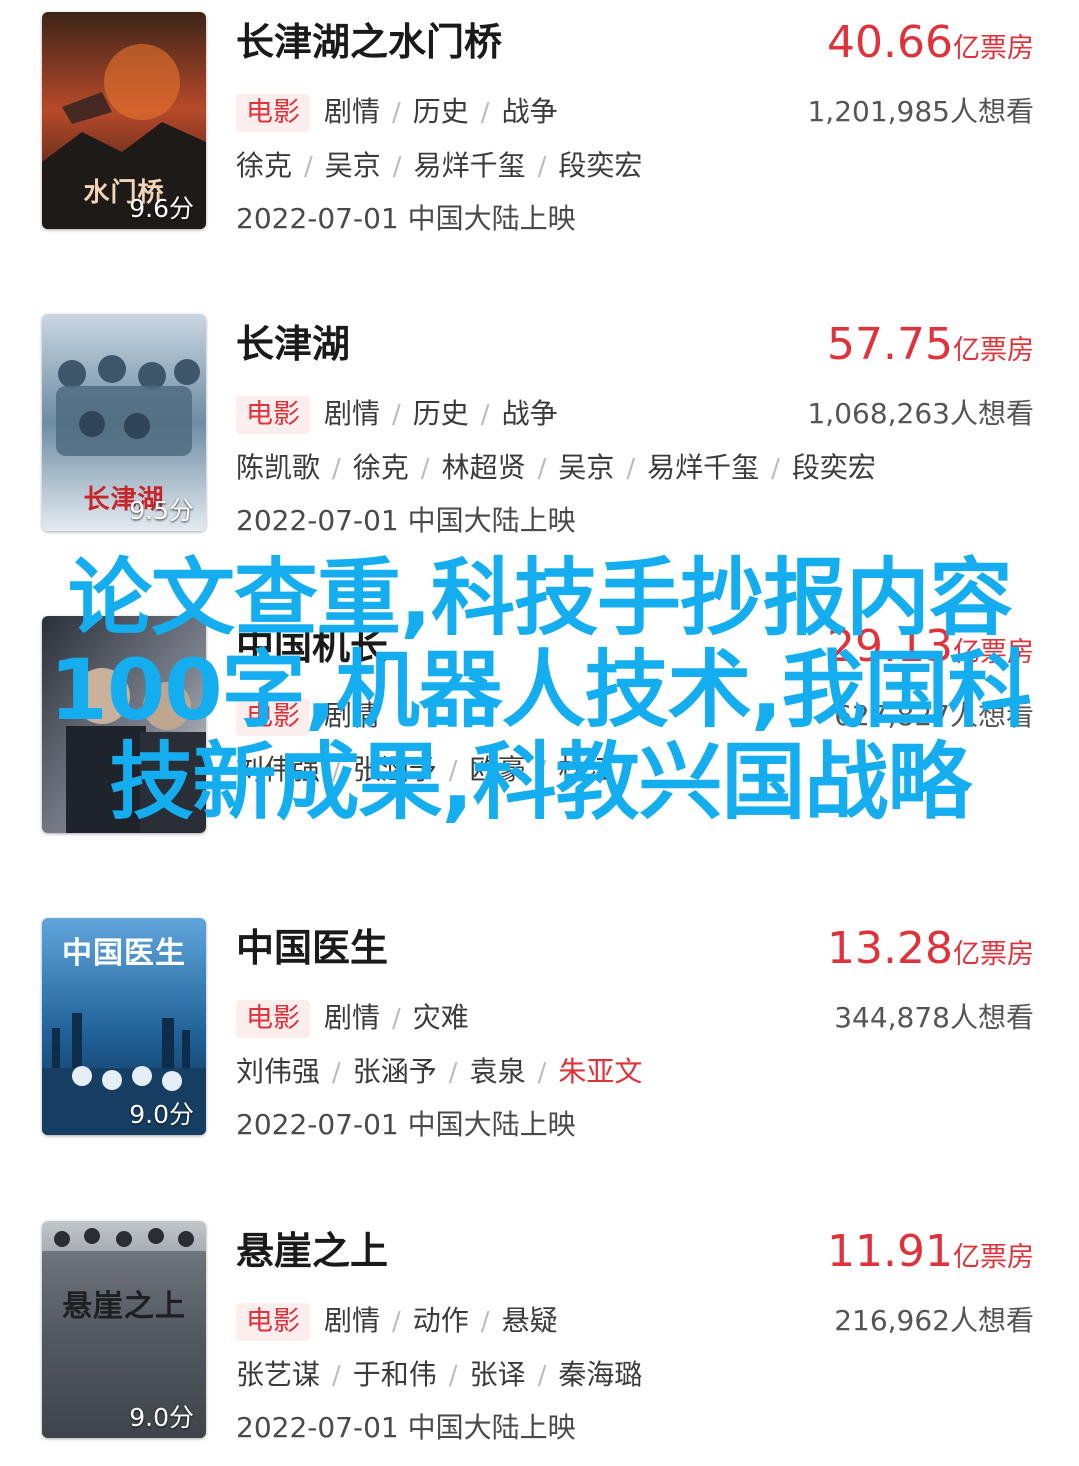  Describe the element at coordinates (278, 1071) in the screenshot. I see `cast-member: 刘伟强` at that location.